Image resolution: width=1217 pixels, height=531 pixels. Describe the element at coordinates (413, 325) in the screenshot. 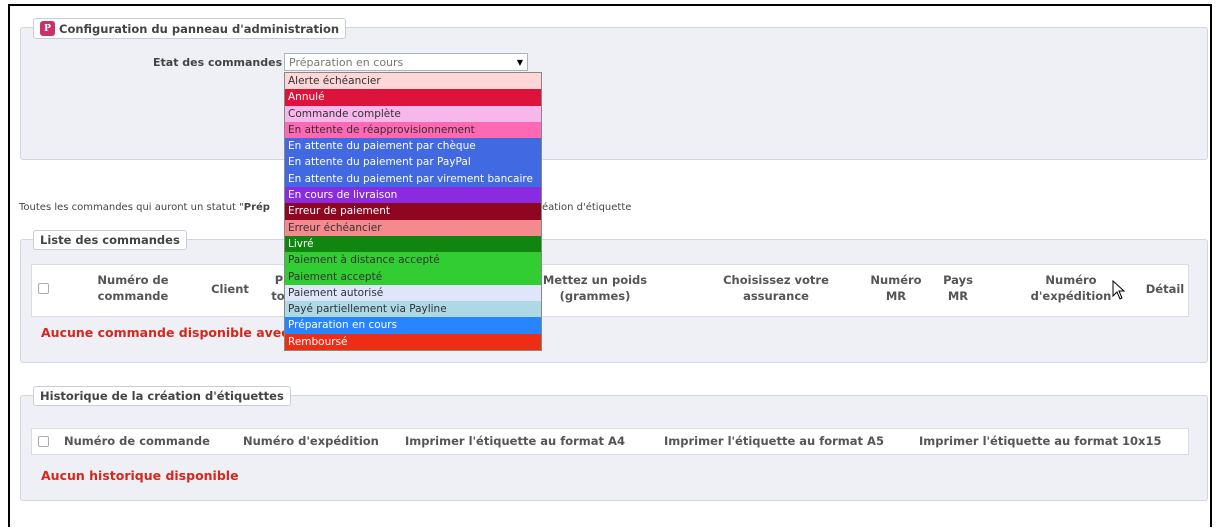

I see `dropdown-option: Préparation en cours` at that location.